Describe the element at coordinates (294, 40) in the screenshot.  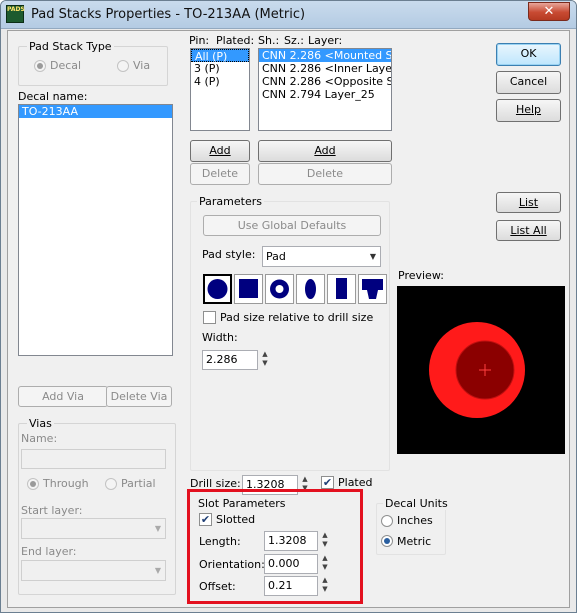
I see `size-header: Sz.:` at that location.